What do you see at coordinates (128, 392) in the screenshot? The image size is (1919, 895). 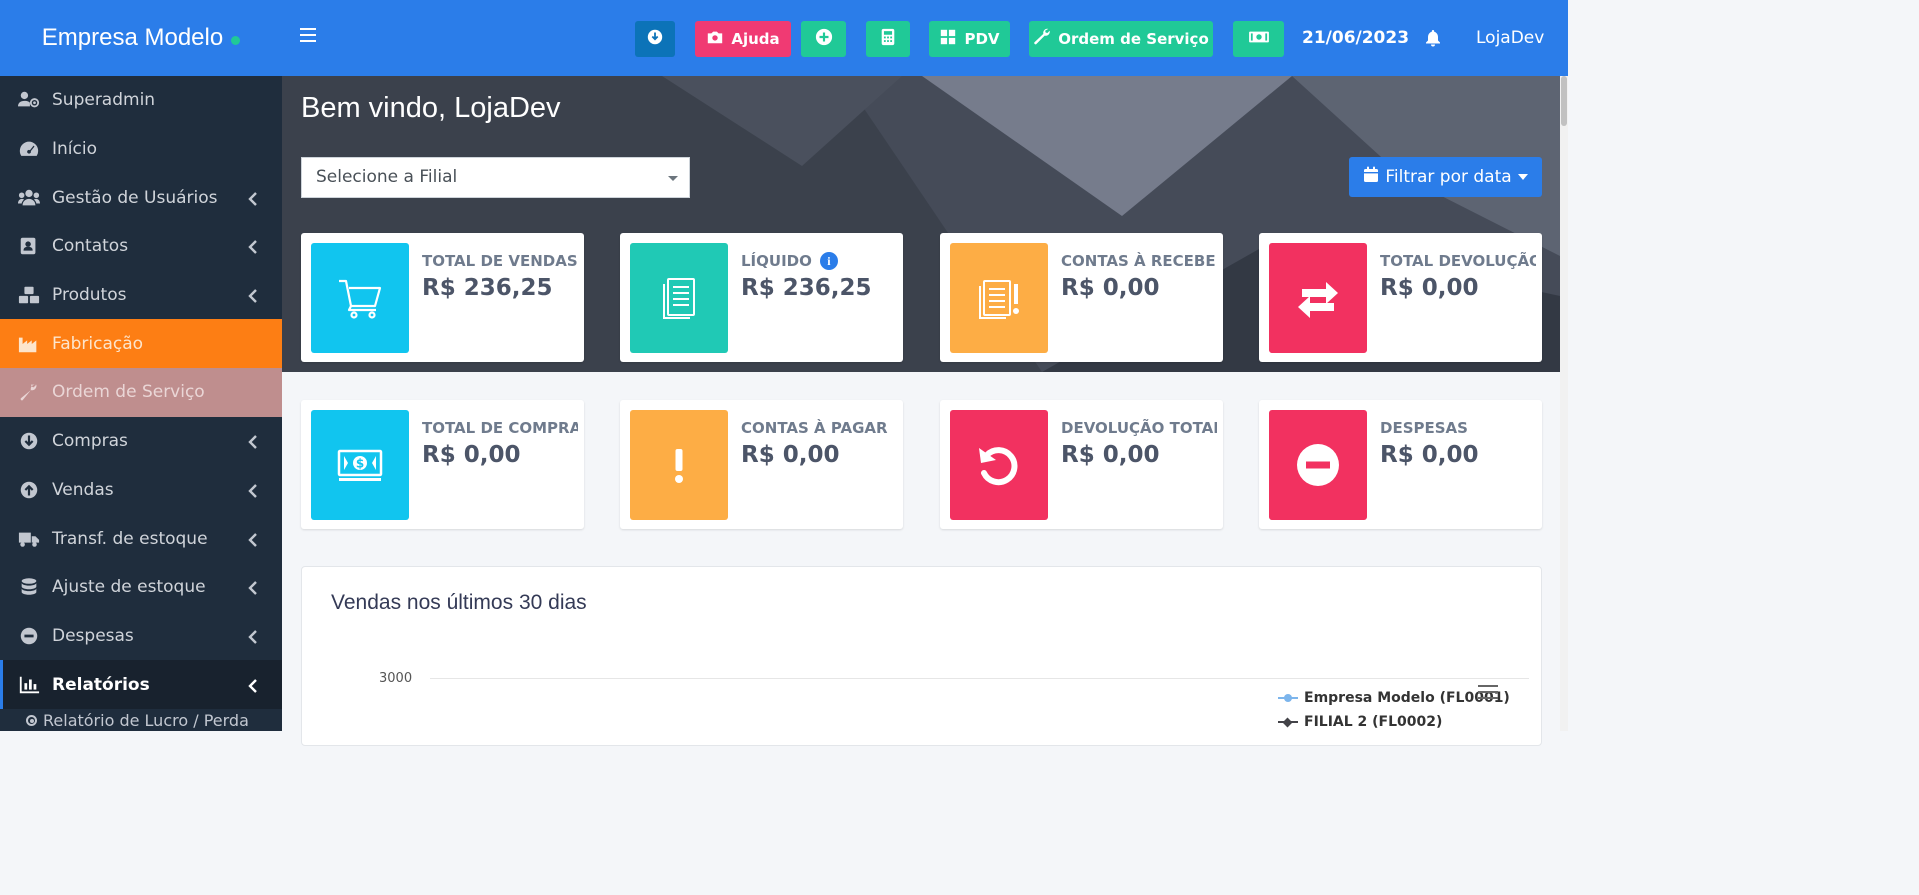 I see `sidebar-item-label: Ordem de Serviço` at bounding box center [128, 392].